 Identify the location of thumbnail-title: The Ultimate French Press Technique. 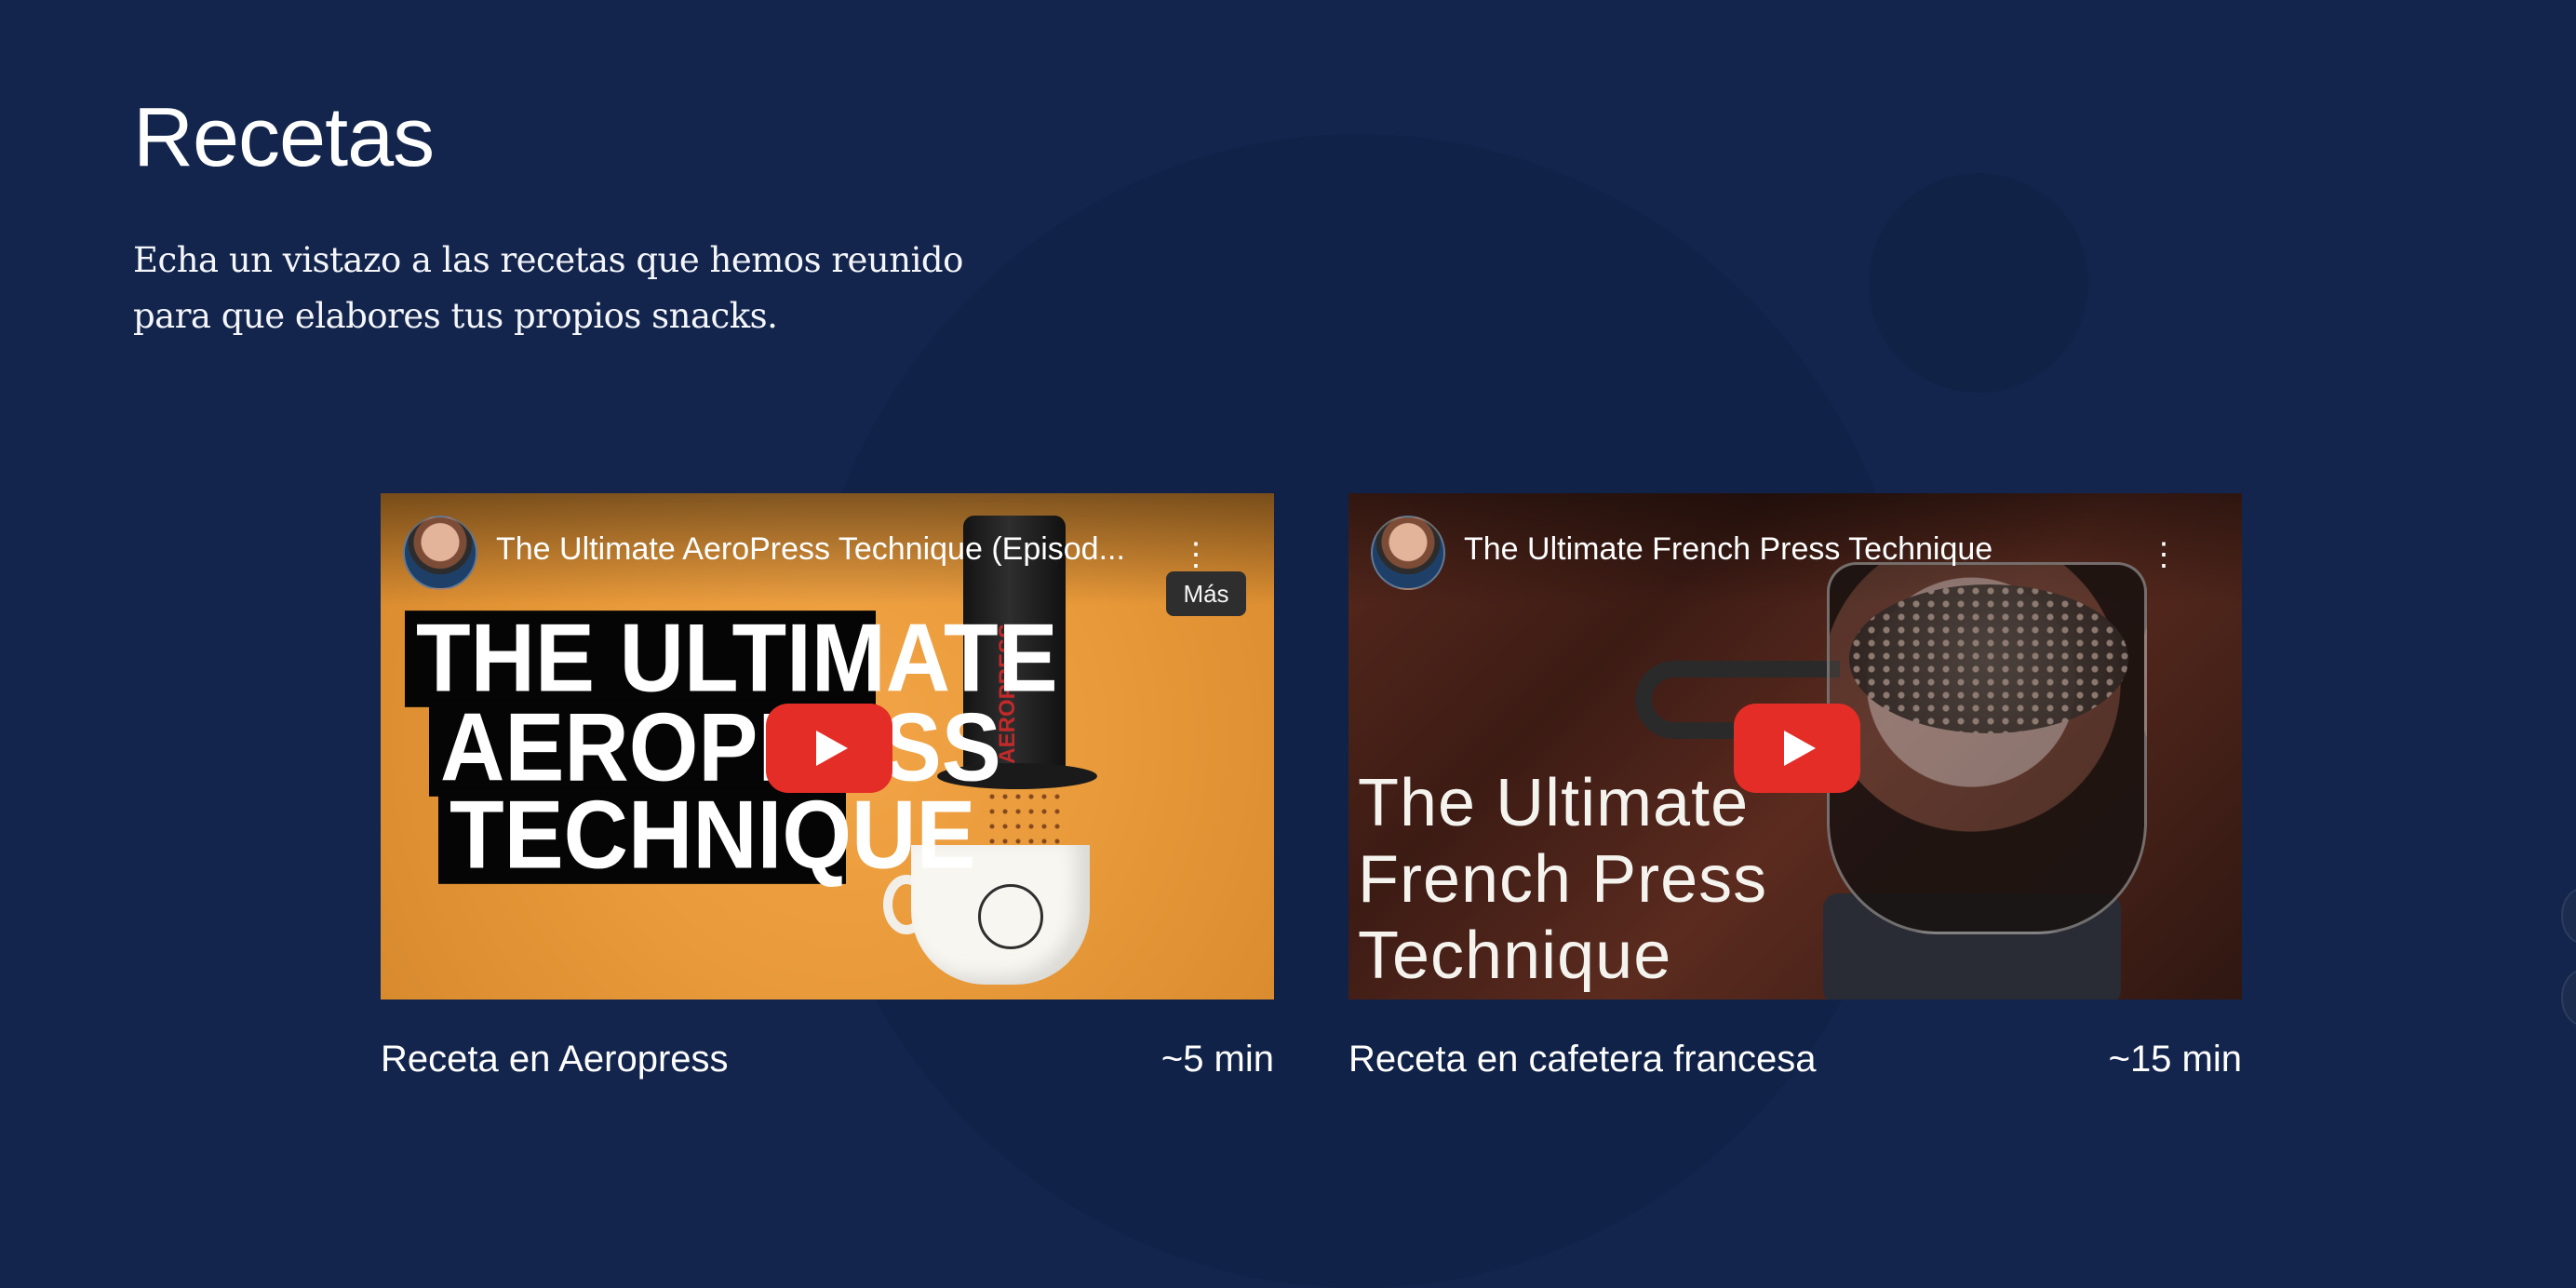
(1563, 879).